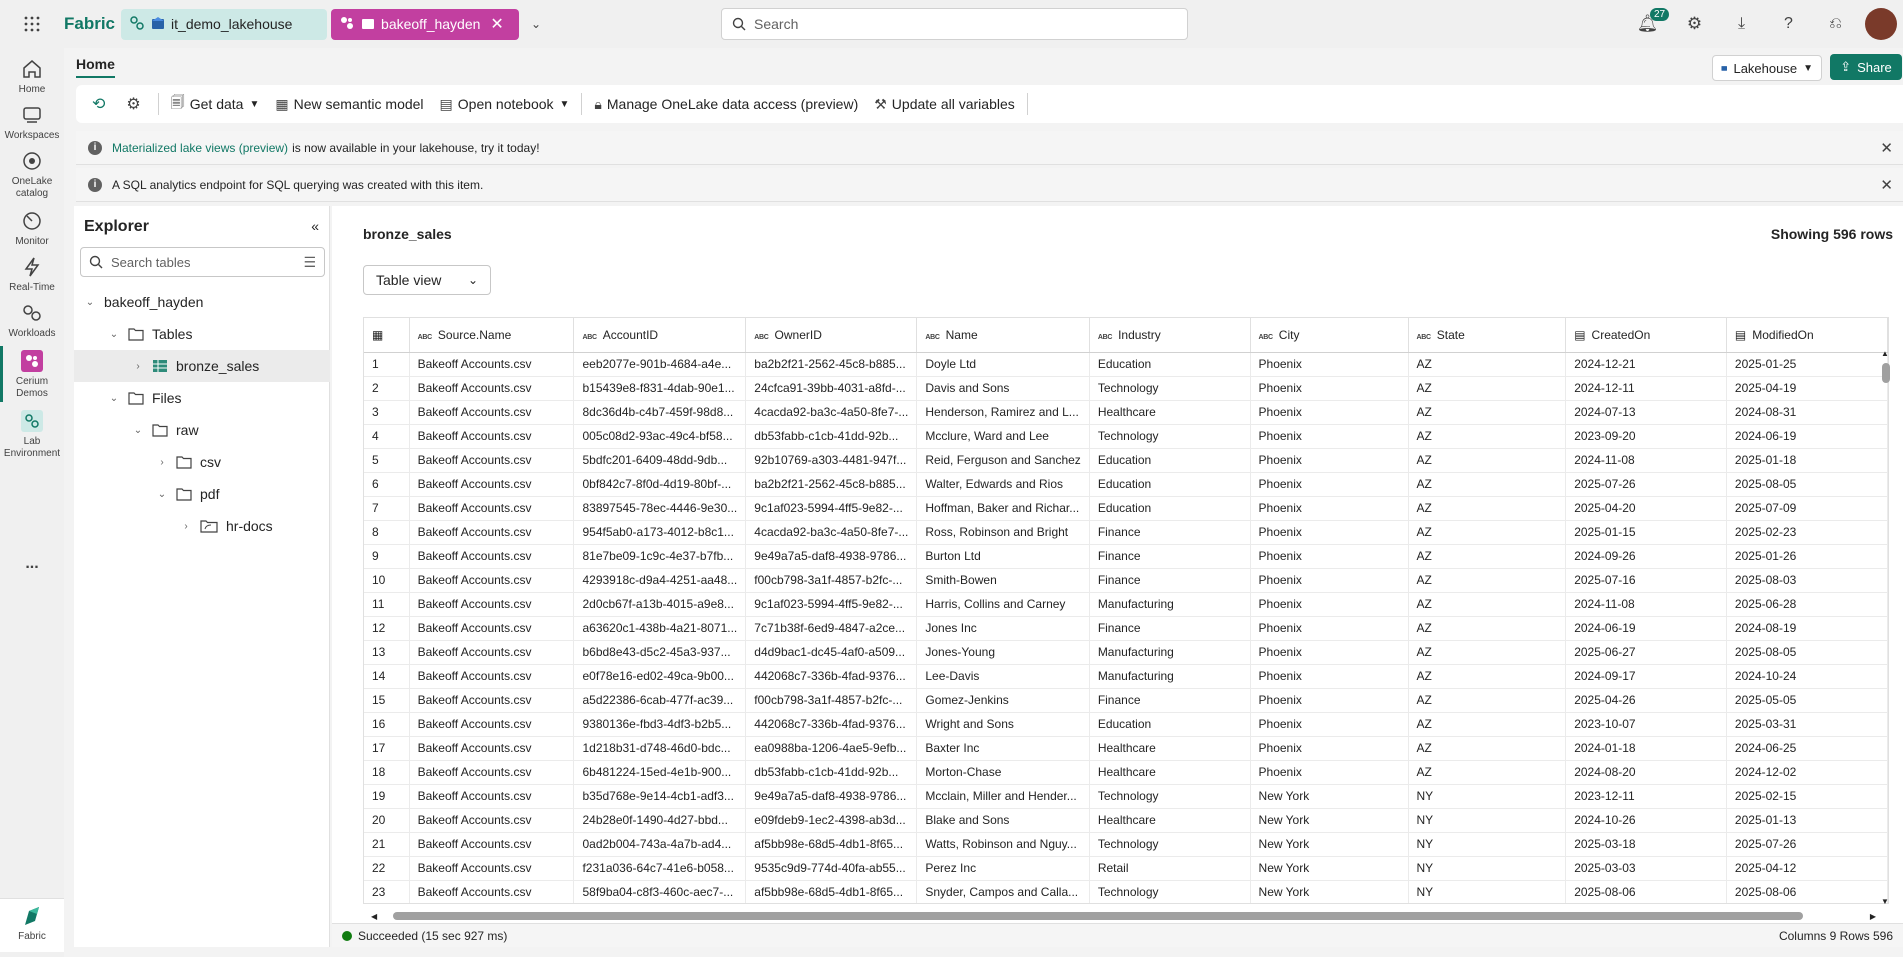  Describe the element at coordinates (387, 844) in the screenshot. I see `row-number-cell: 21` at that location.